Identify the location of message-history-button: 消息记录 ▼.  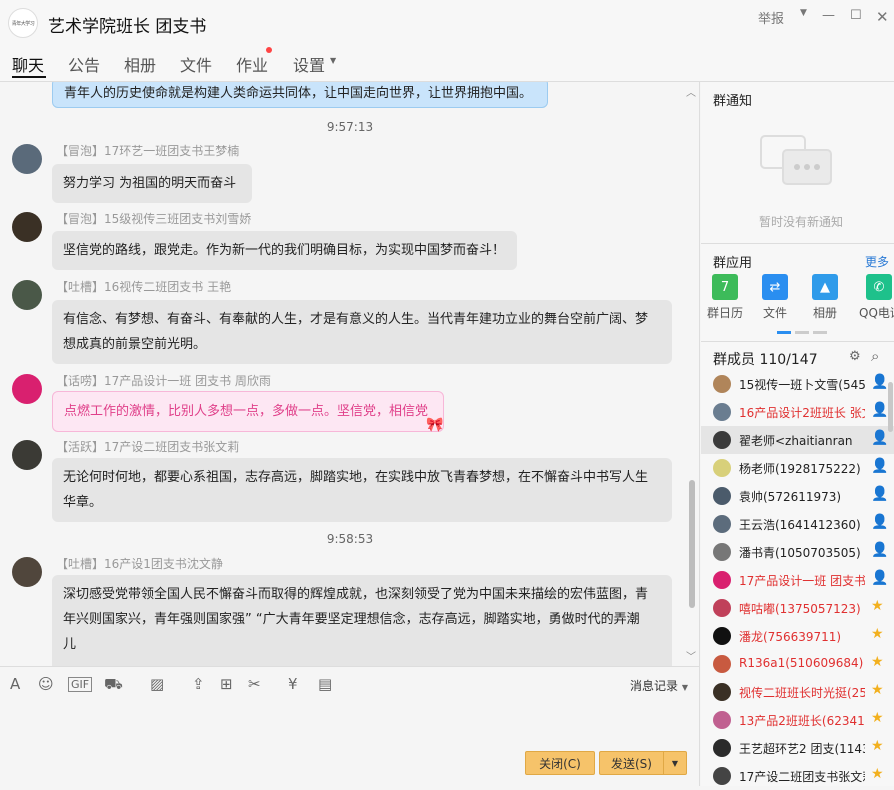
(659, 685).